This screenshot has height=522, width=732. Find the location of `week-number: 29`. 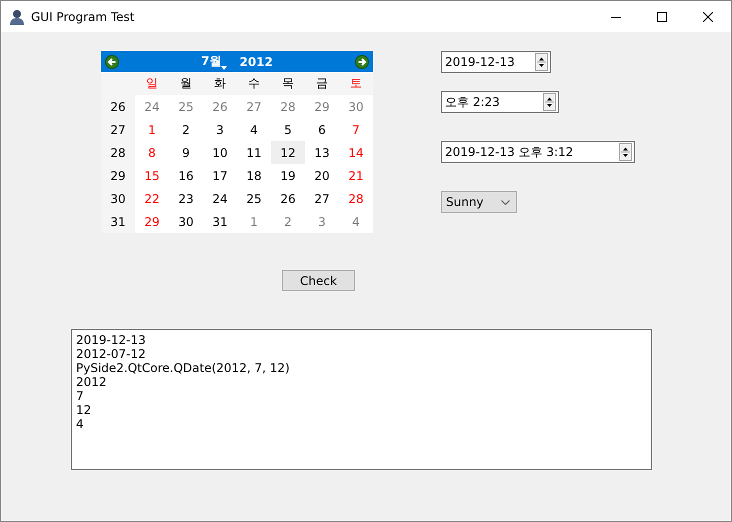

week-number: 29 is located at coordinates (118, 175).